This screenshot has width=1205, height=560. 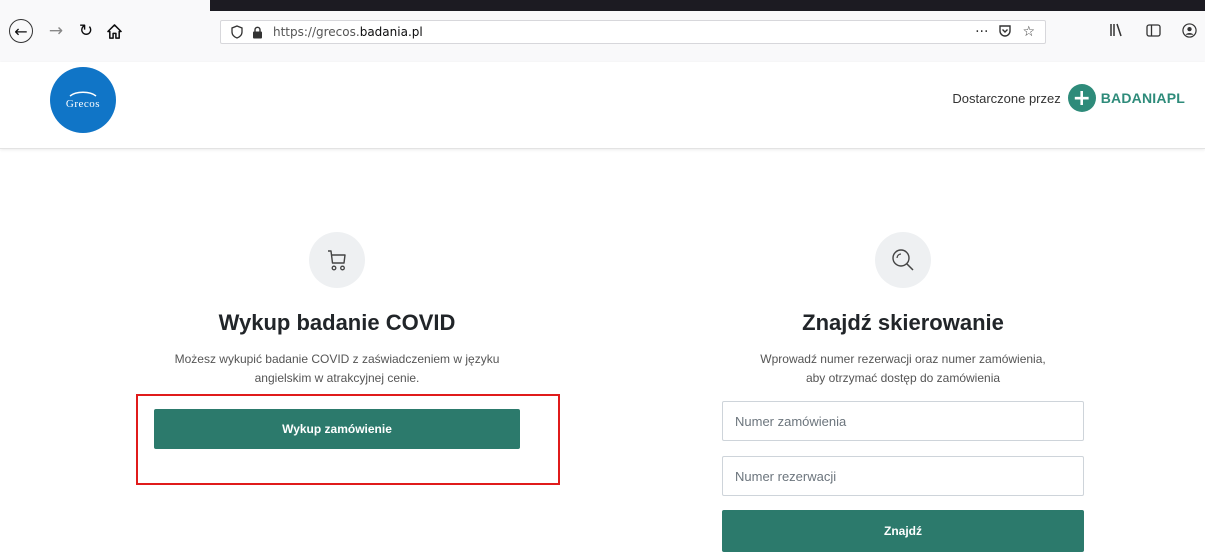 What do you see at coordinates (1117, 30) in the screenshot?
I see `library-icon` at bounding box center [1117, 30].